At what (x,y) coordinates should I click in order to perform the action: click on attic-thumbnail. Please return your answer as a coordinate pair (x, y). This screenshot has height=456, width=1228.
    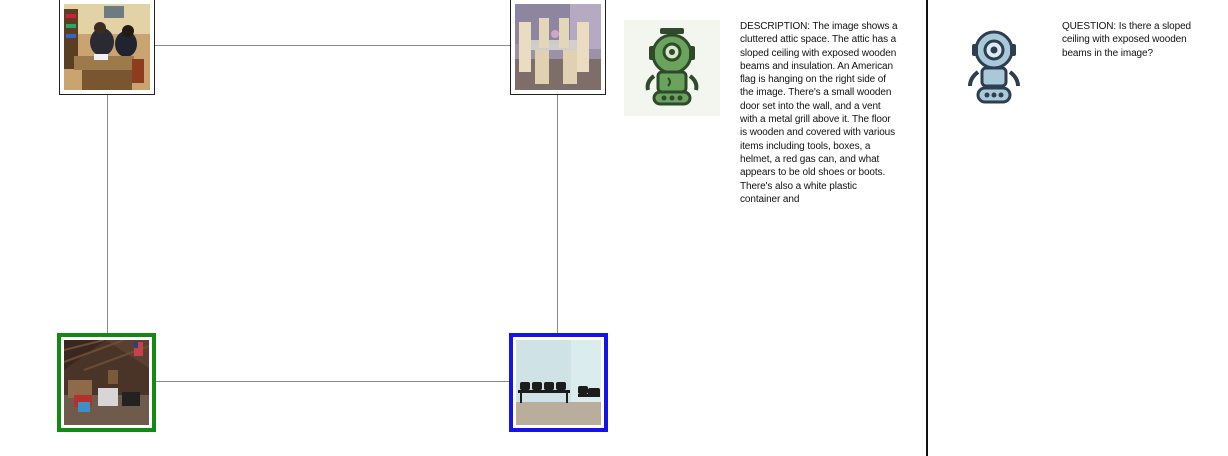
    Looking at the image, I should click on (106, 382).